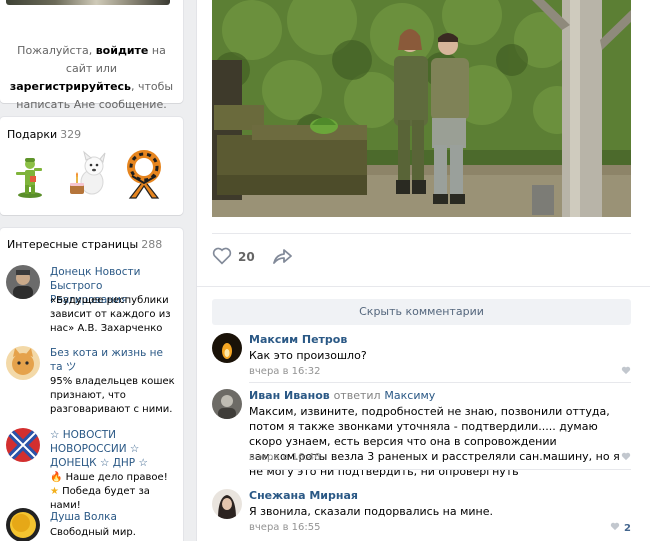 Image resolution: width=650 pixels, height=541 pixels. Describe the element at coordinates (285, 527) in the screenshot. I see `comment-date: вчера в 16:55` at that location.